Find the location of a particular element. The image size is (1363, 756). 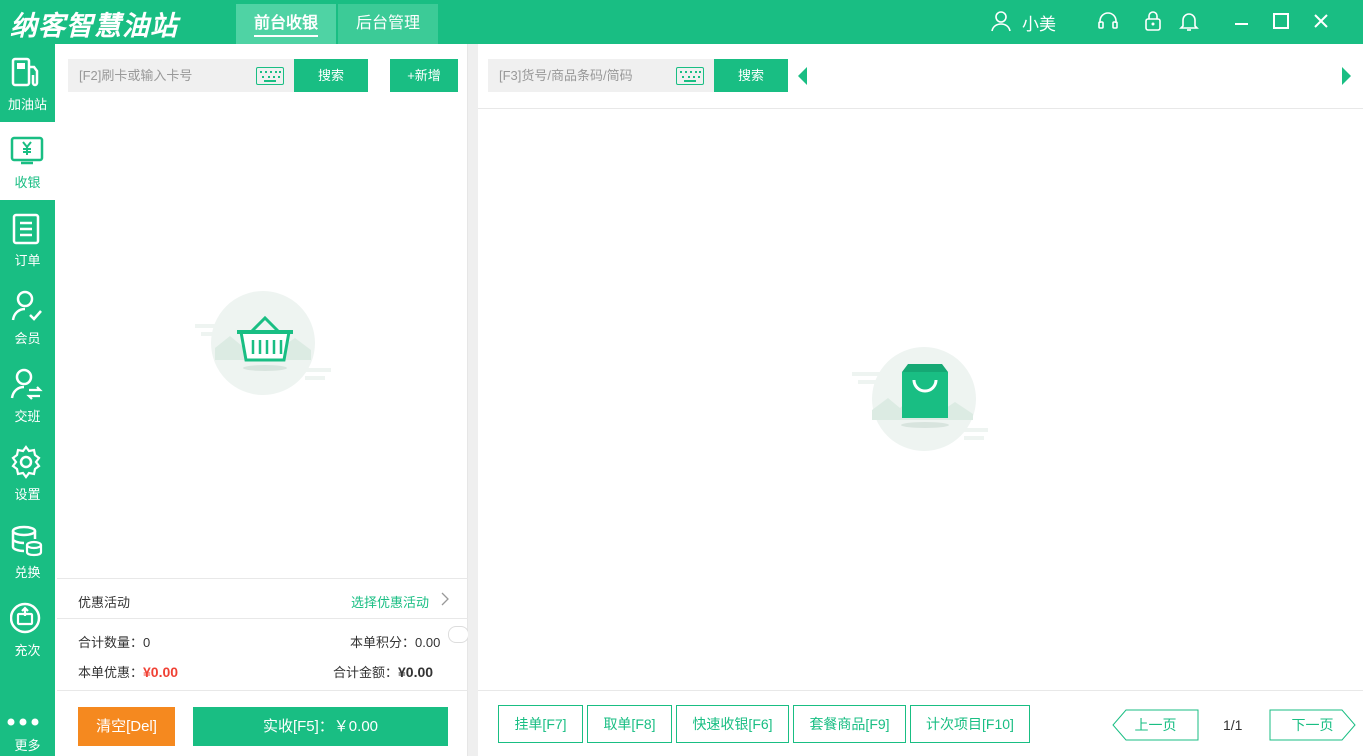

minimize-icon is located at coordinates (1242, 21).